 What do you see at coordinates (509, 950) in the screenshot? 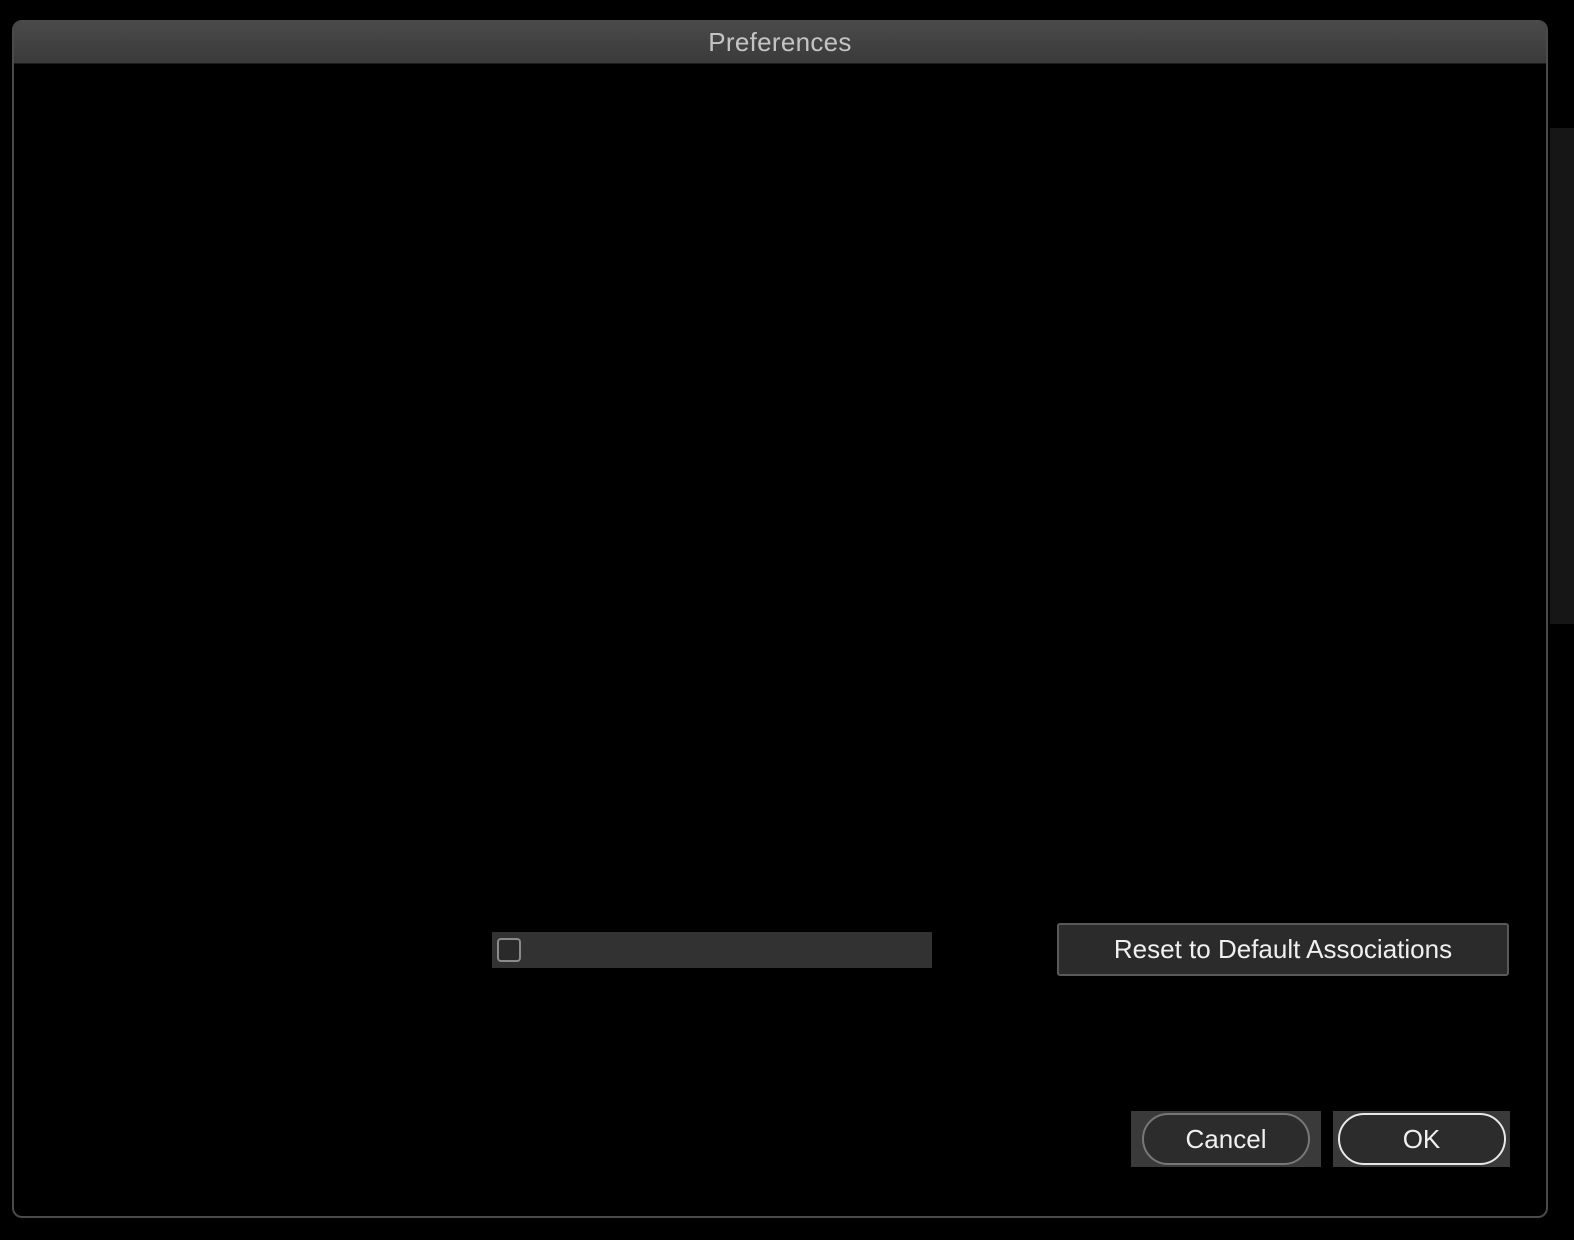
I see `option-checkbox` at bounding box center [509, 950].